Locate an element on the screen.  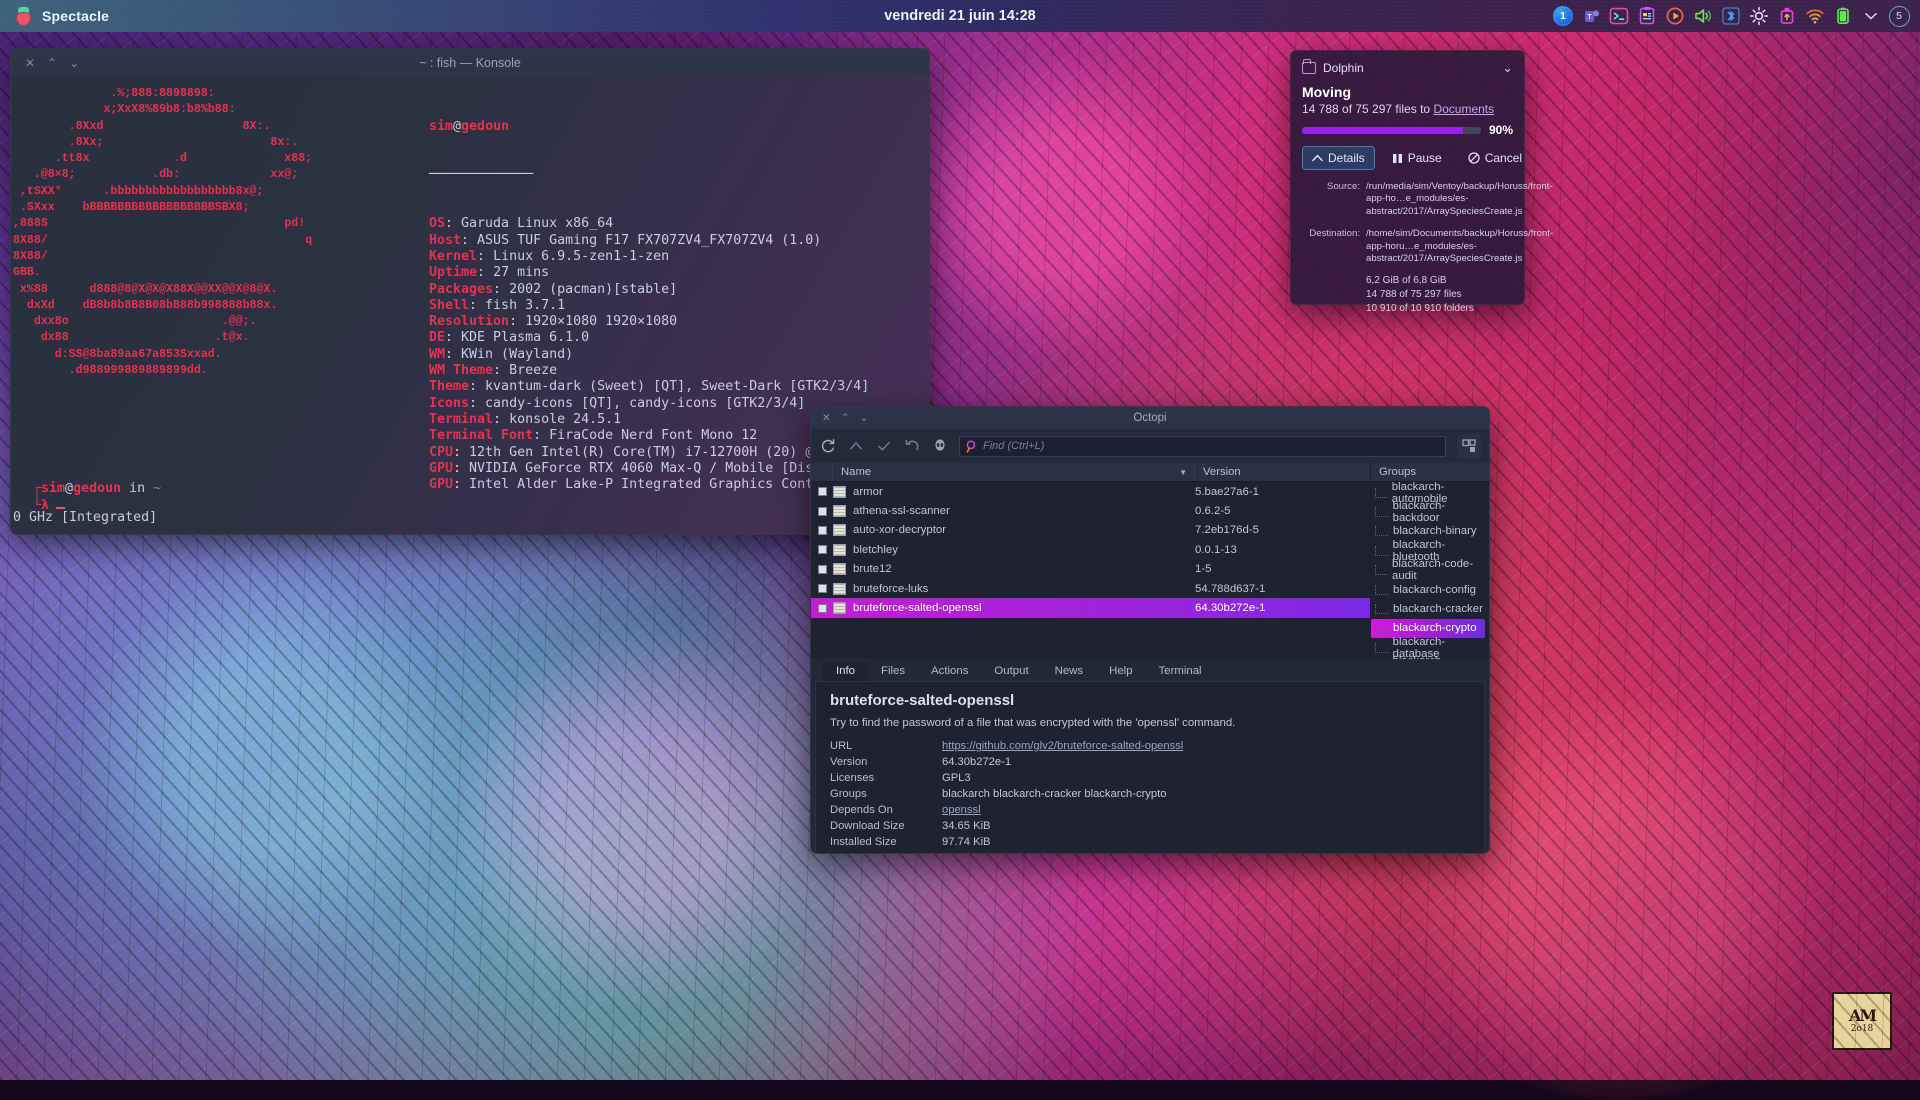
usb-device-icon is located at coordinates (1787, 16).